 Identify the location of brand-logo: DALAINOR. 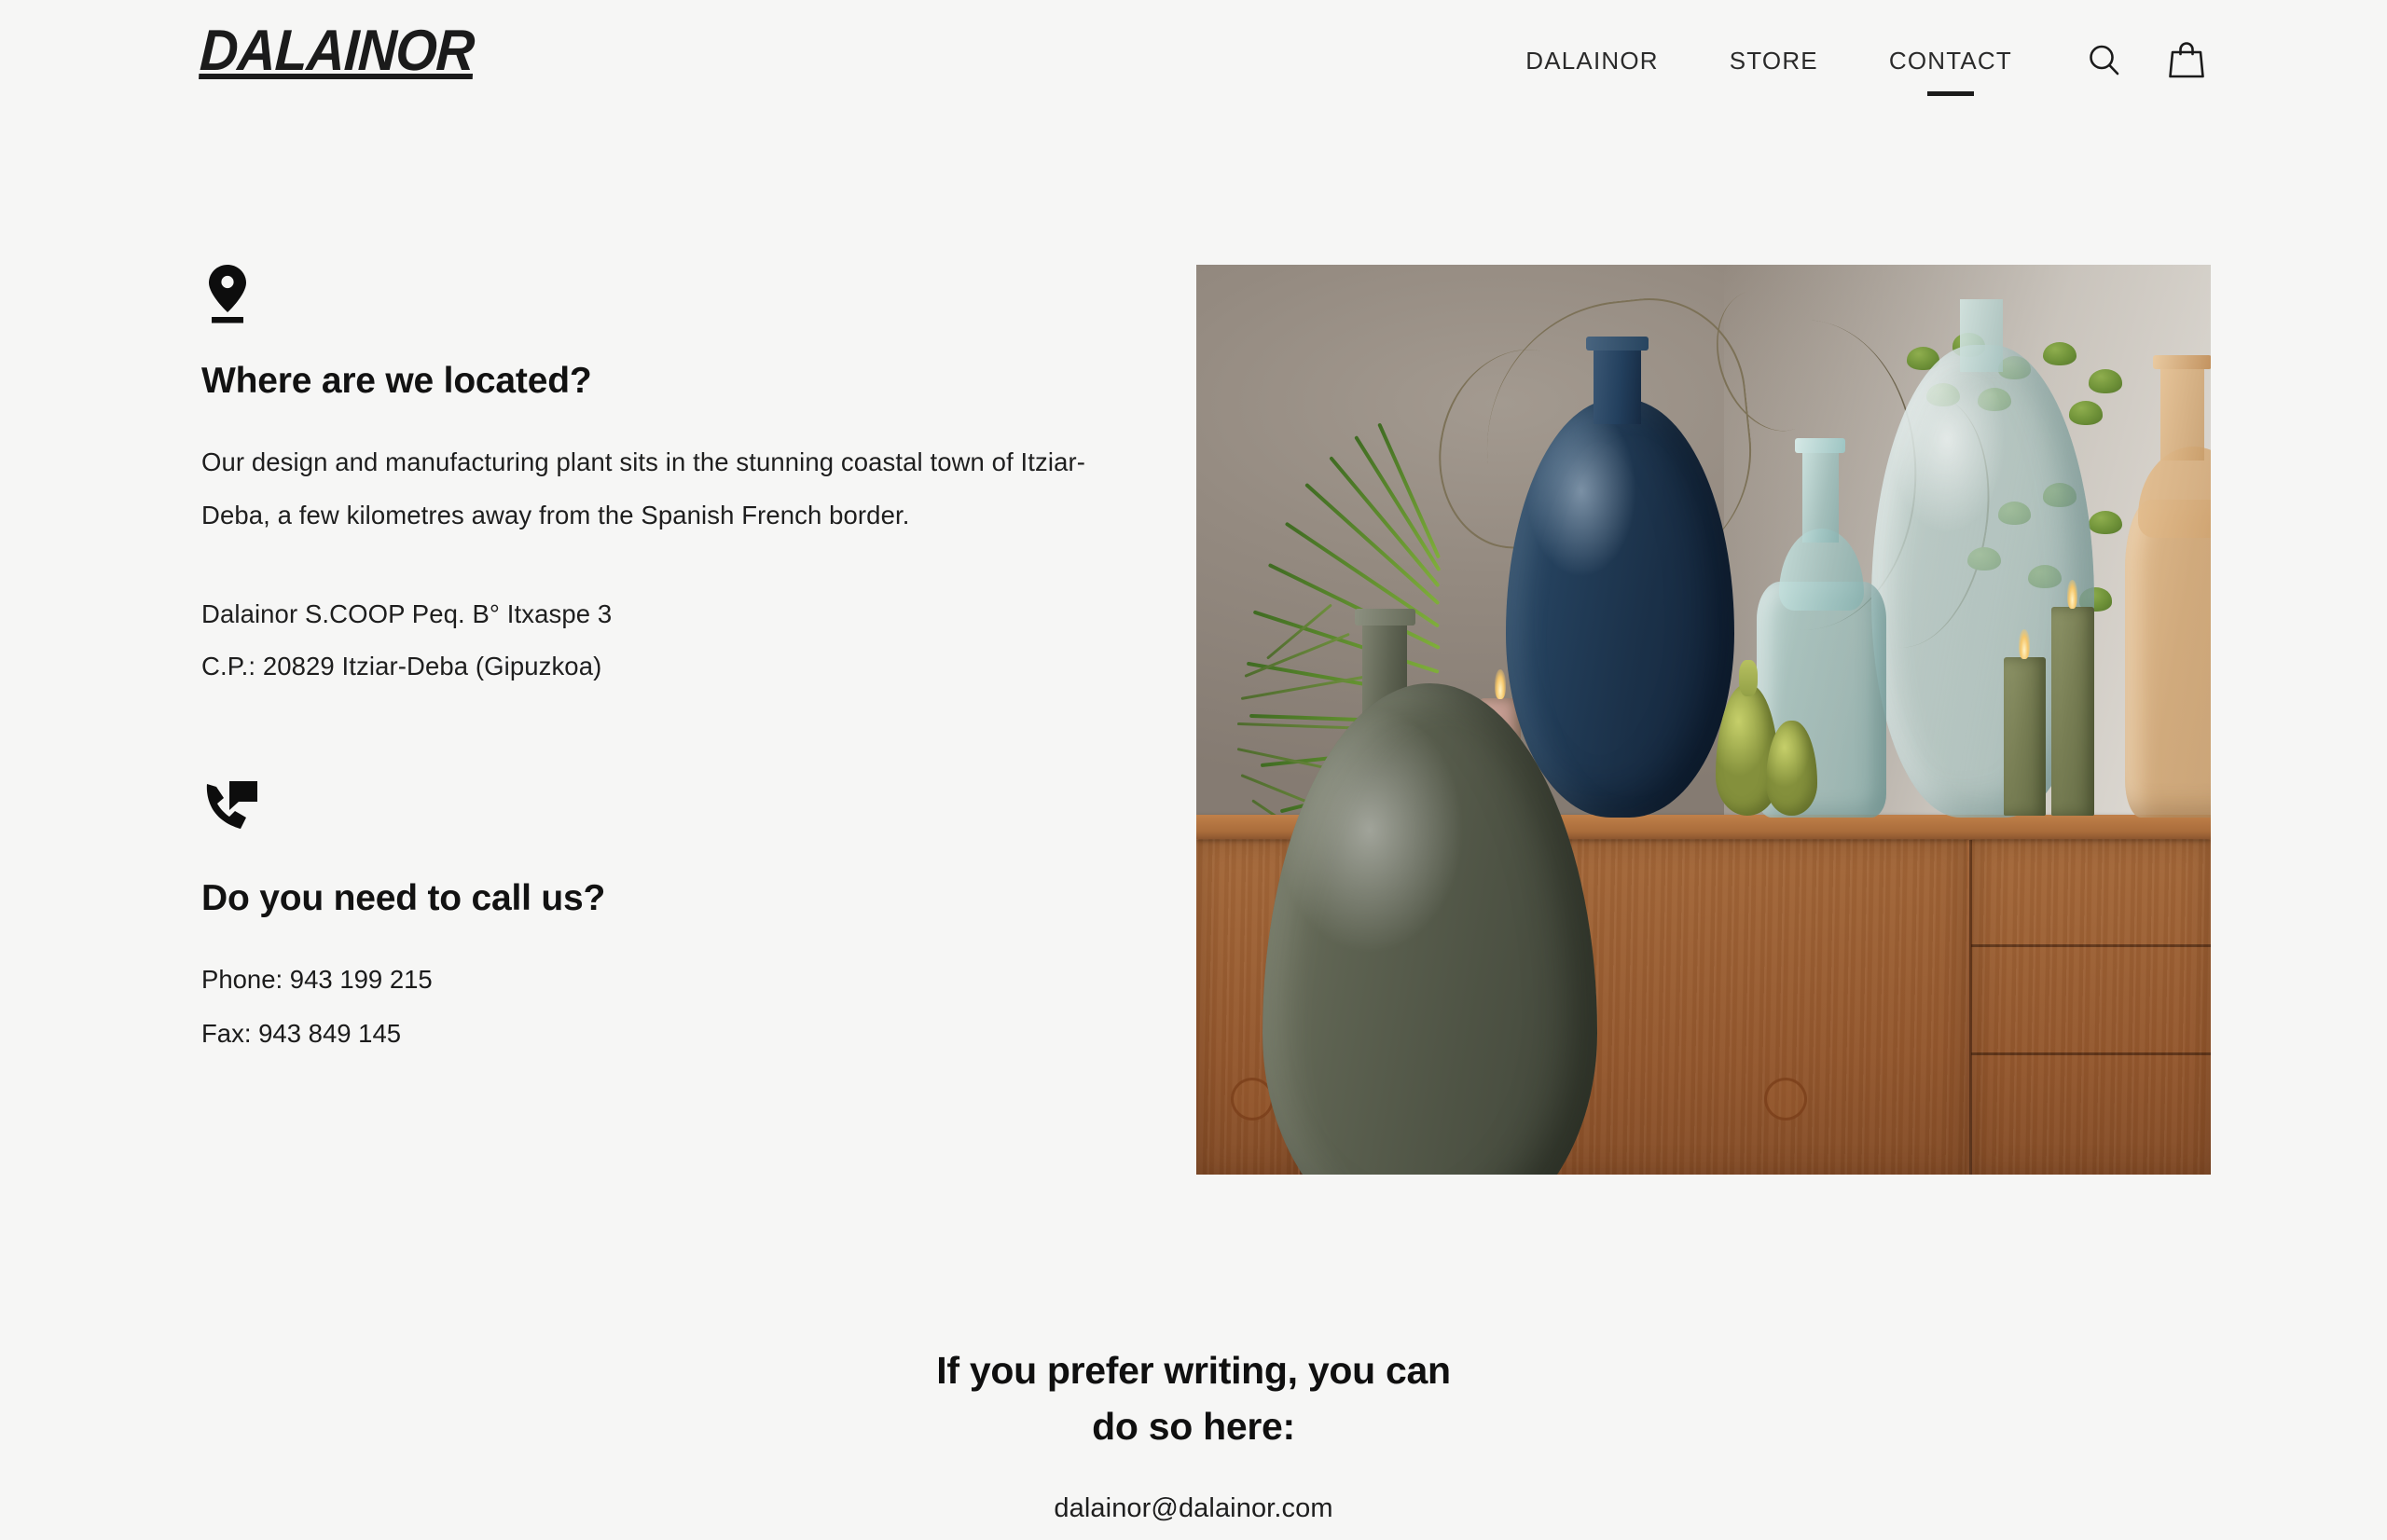
(337, 51).